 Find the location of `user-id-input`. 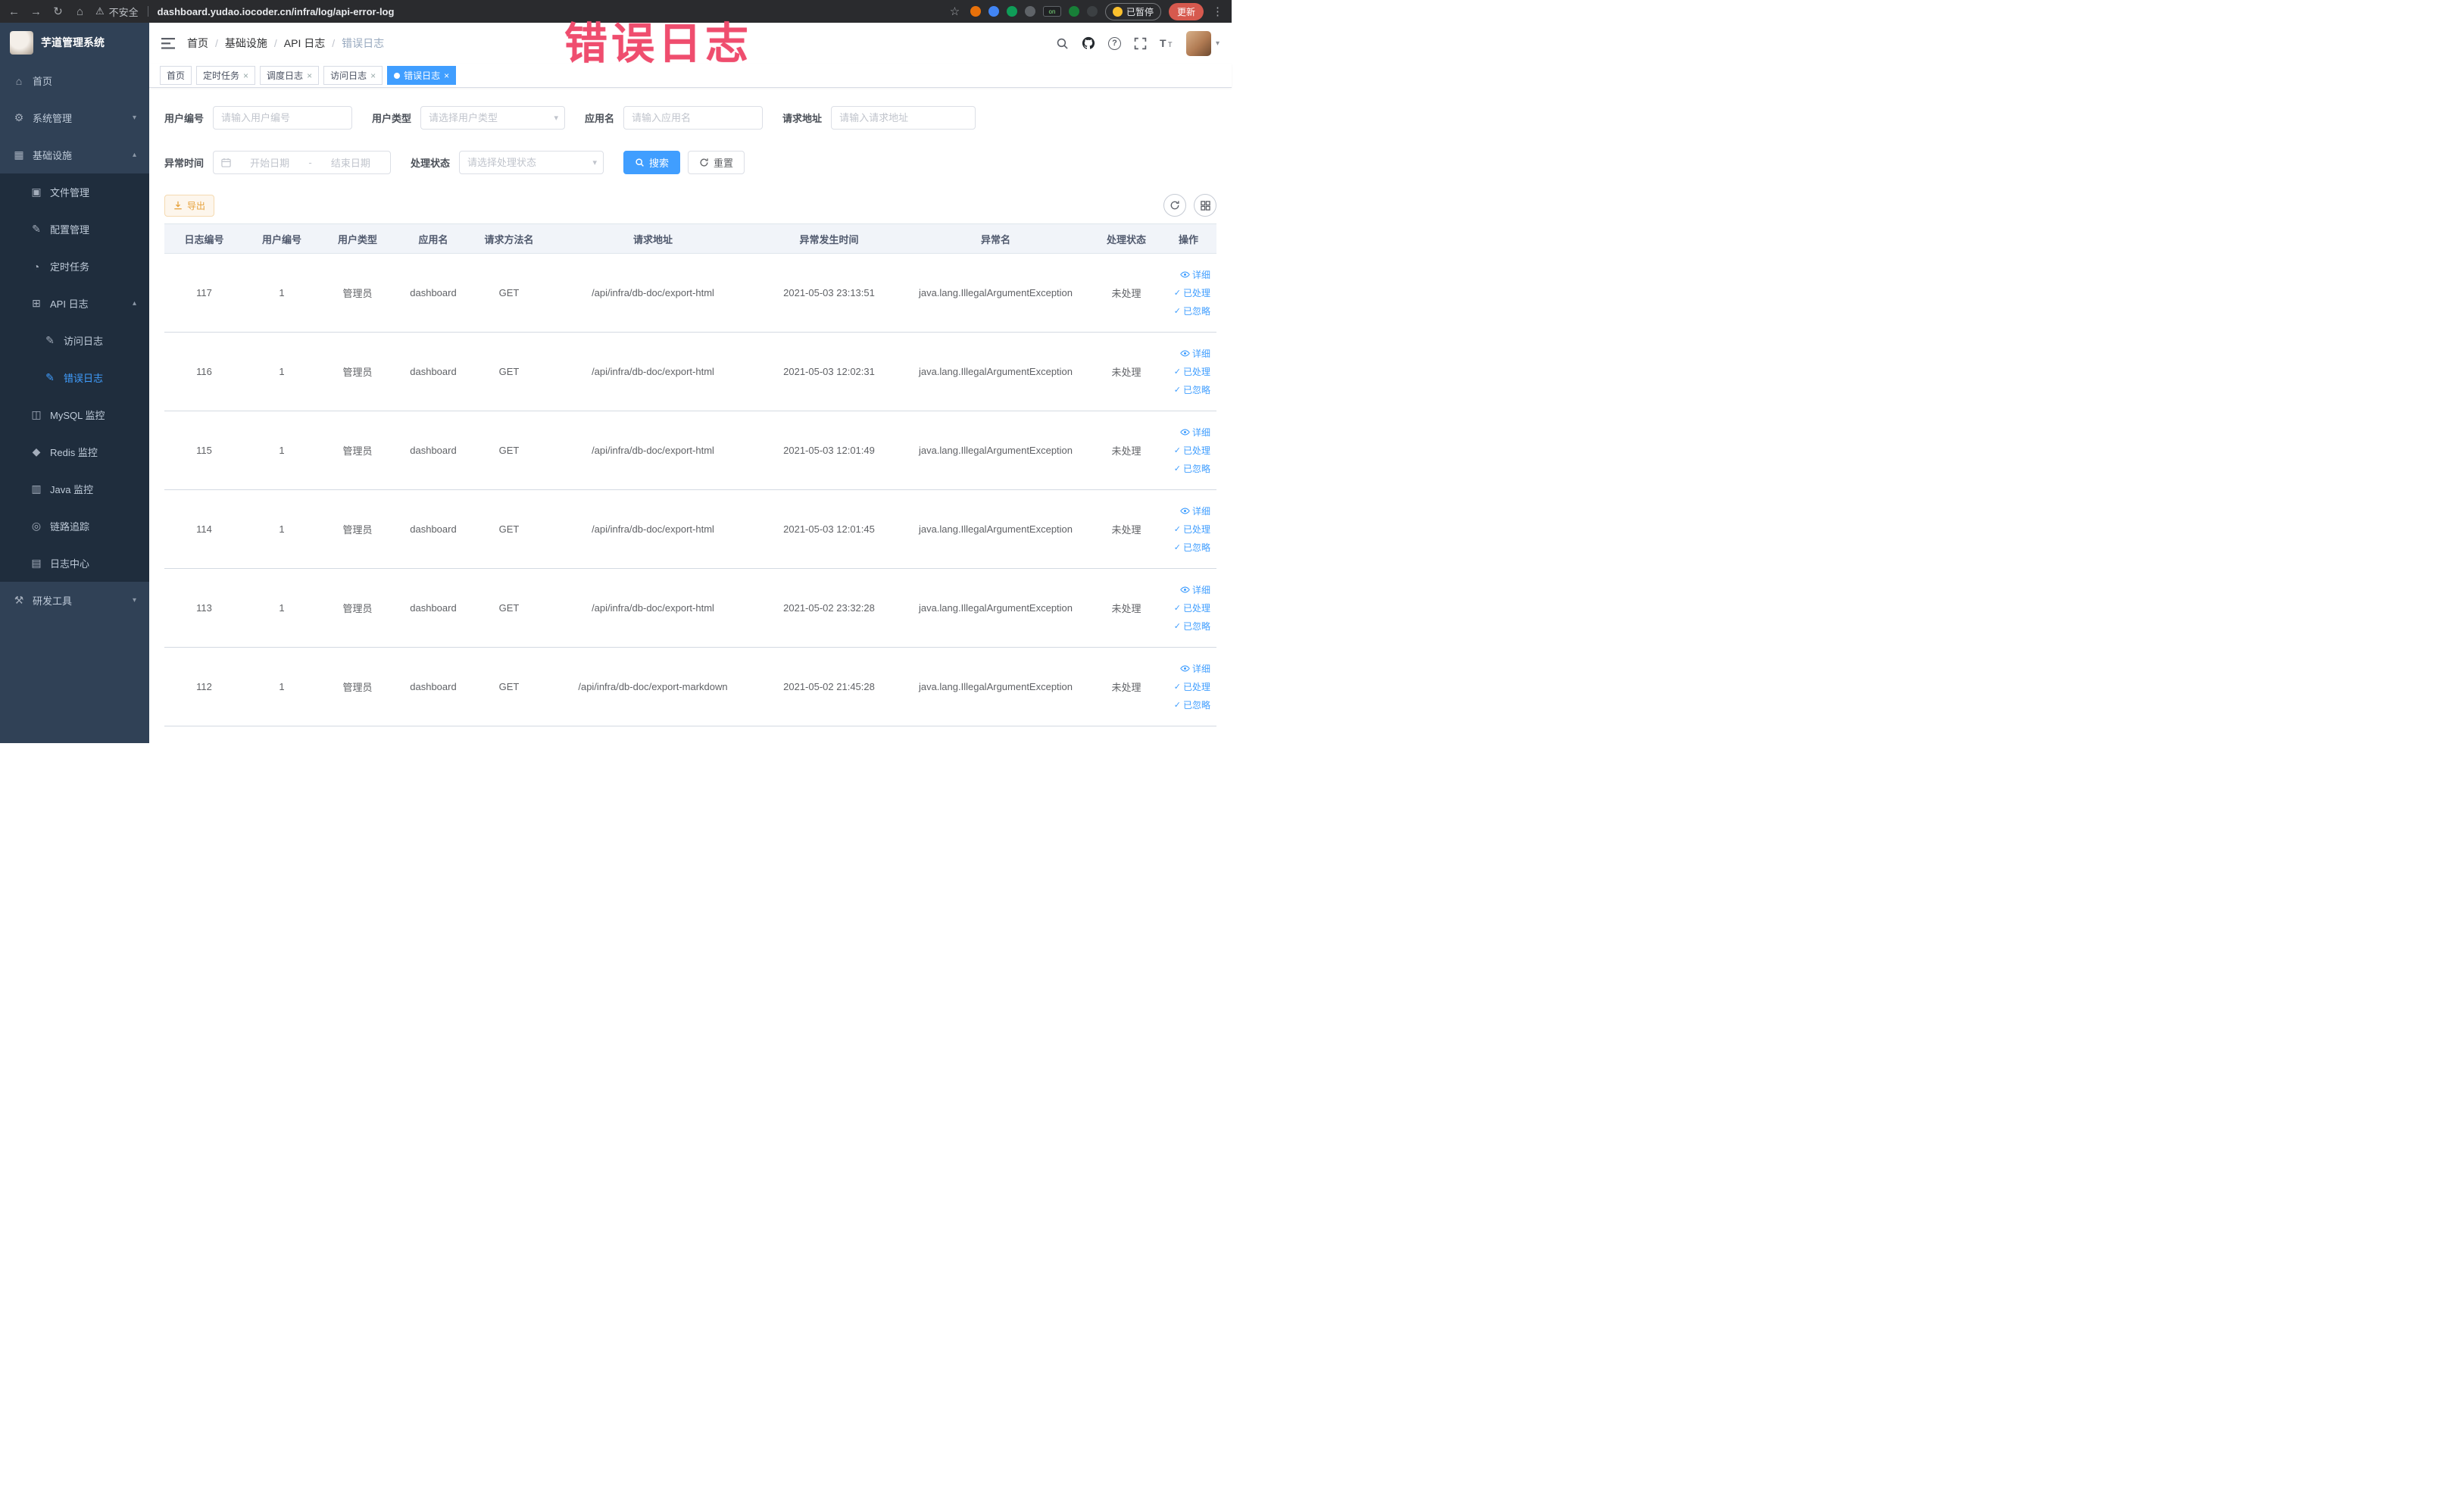

user-id-input is located at coordinates (283, 118).